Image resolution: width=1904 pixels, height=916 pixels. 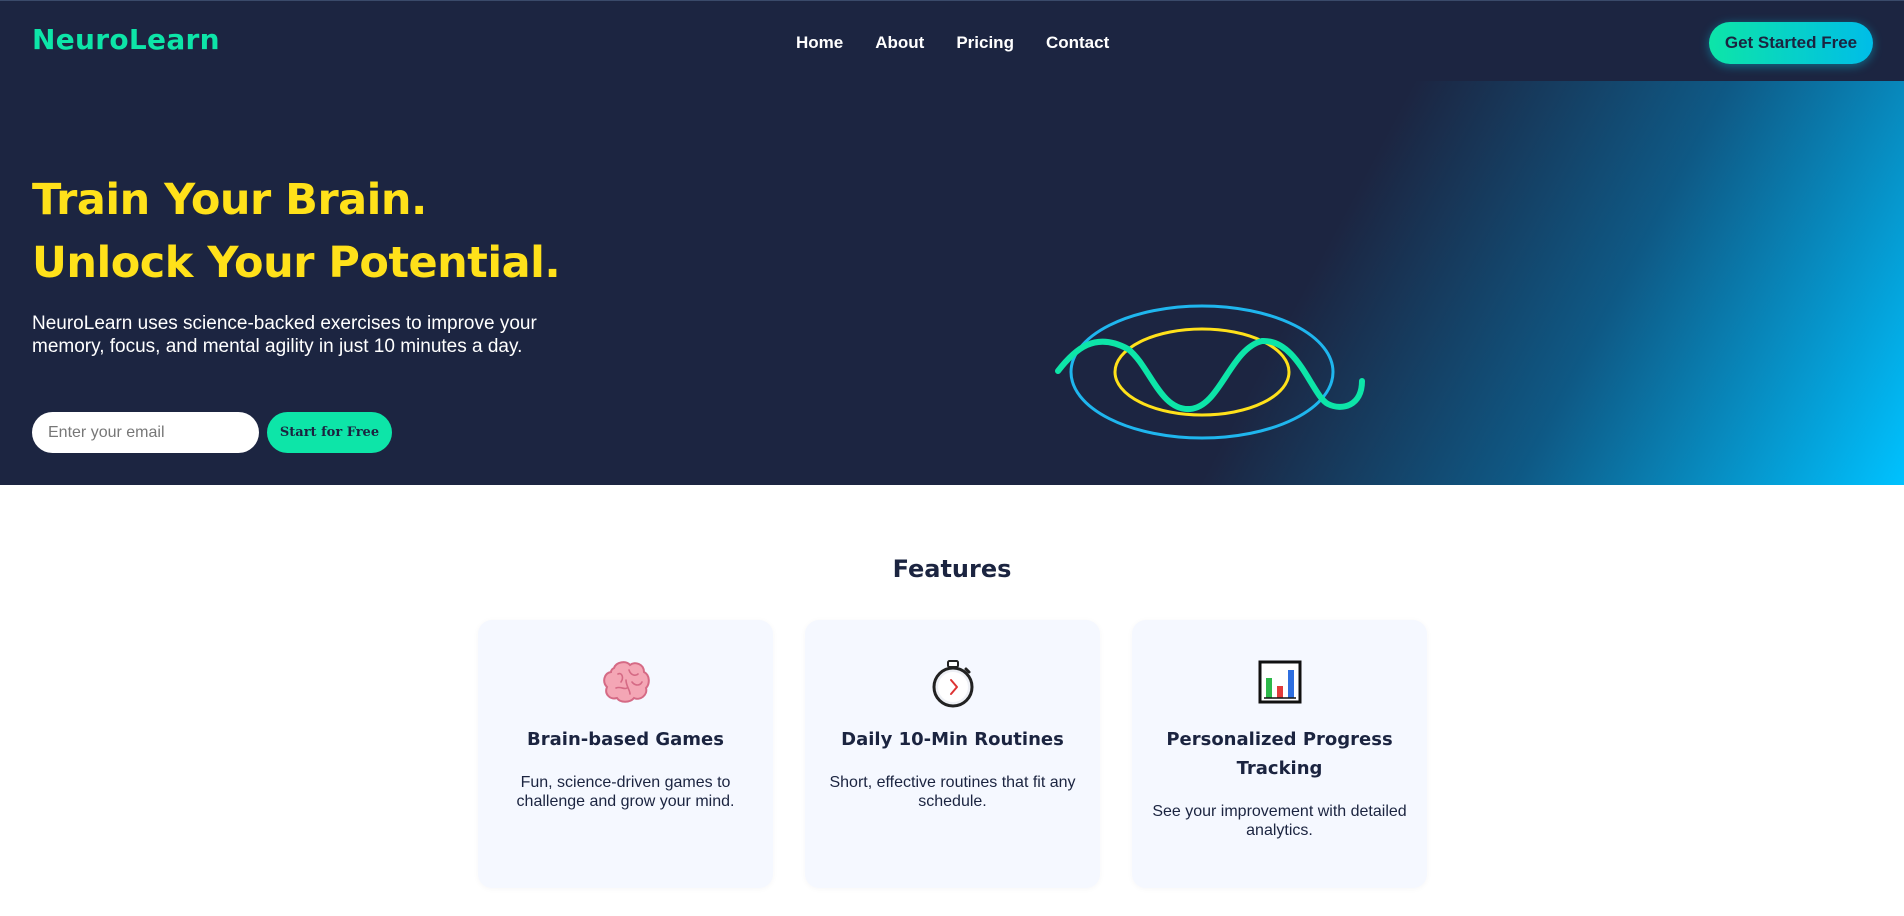 What do you see at coordinates (952, 43) in the screenshot?
I see `main-nav: Home About Pricing Contact` at bounding box center [952, 43].